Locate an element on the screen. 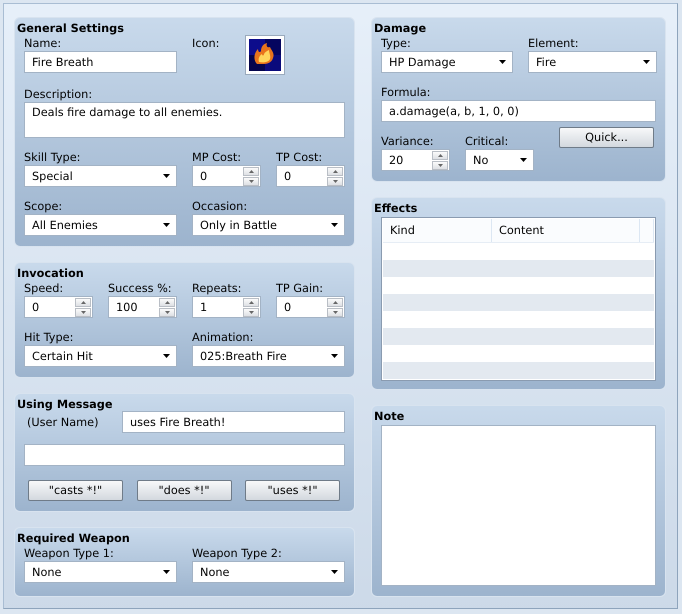 This screenshot has height=614, width=682. dropdown: Certain Hit is located at coordinates (100, 356).